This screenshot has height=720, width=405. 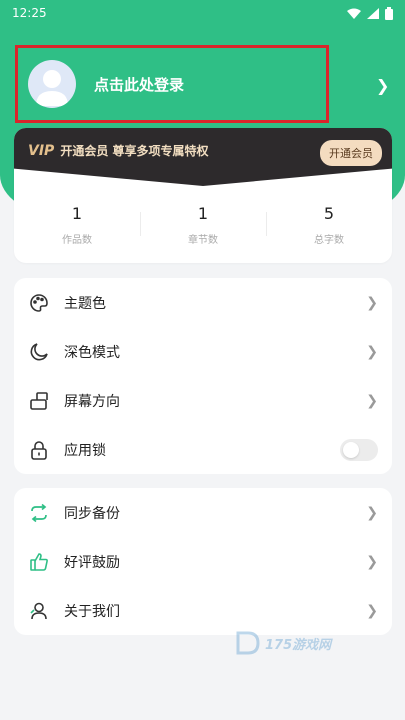 I want to click on stat-label: 总字数, so click(x=329, y=240).